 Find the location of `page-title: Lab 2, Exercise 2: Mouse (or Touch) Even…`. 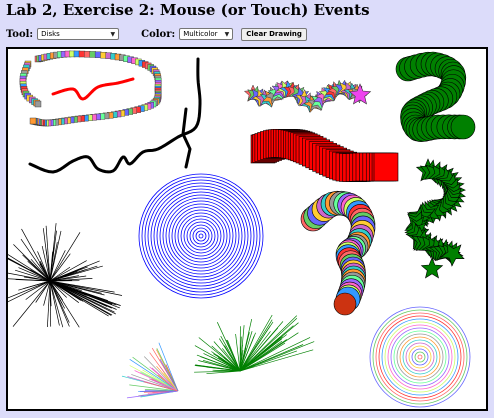

page-title: Lab 2, Exercise 2: Mouse (or Touch) Even… is located at coordinates (188, 10).